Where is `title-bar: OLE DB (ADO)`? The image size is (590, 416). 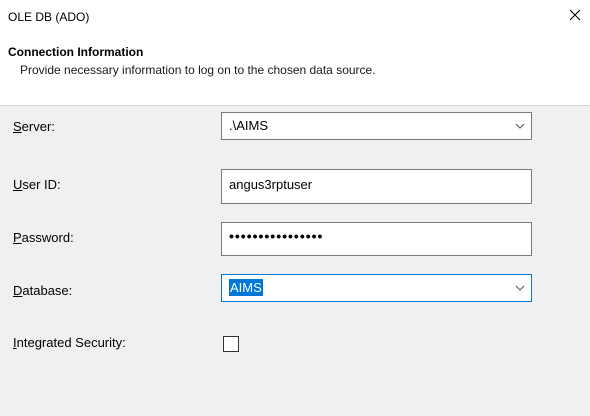
title-bar: OLE DB (ADO) is located at coordinates (295, 18).